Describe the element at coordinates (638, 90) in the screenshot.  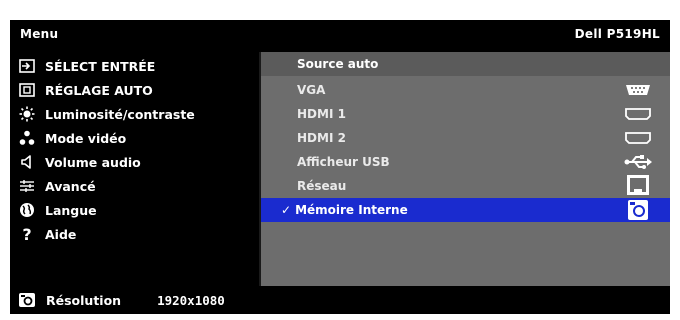
I see `vga-port-icon` at that location.